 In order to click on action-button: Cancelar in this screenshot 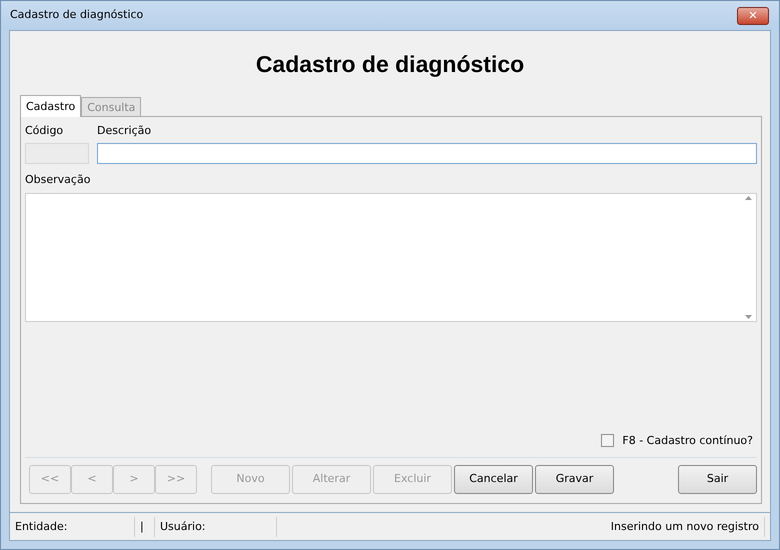, I will do `click(493, 479)`.